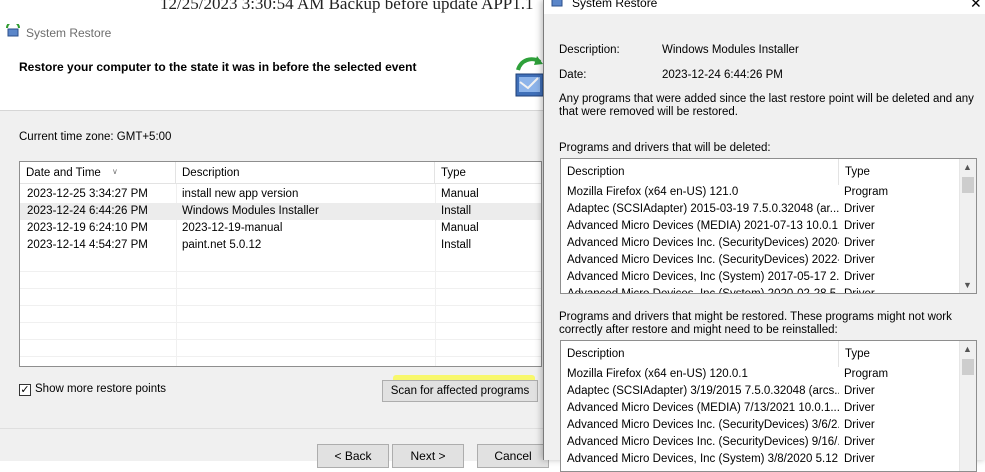 The height and width of the screenshot is (472, 985). What do you see at coordinates (428, 456) in the screenshot?
I see `next-button: Next >` at bounding box center [428, 456].